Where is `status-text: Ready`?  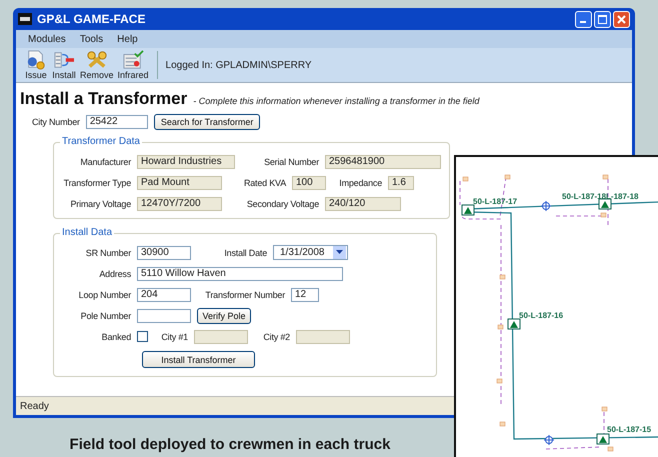
status-text: Ready is located at coordinates (34, 406).